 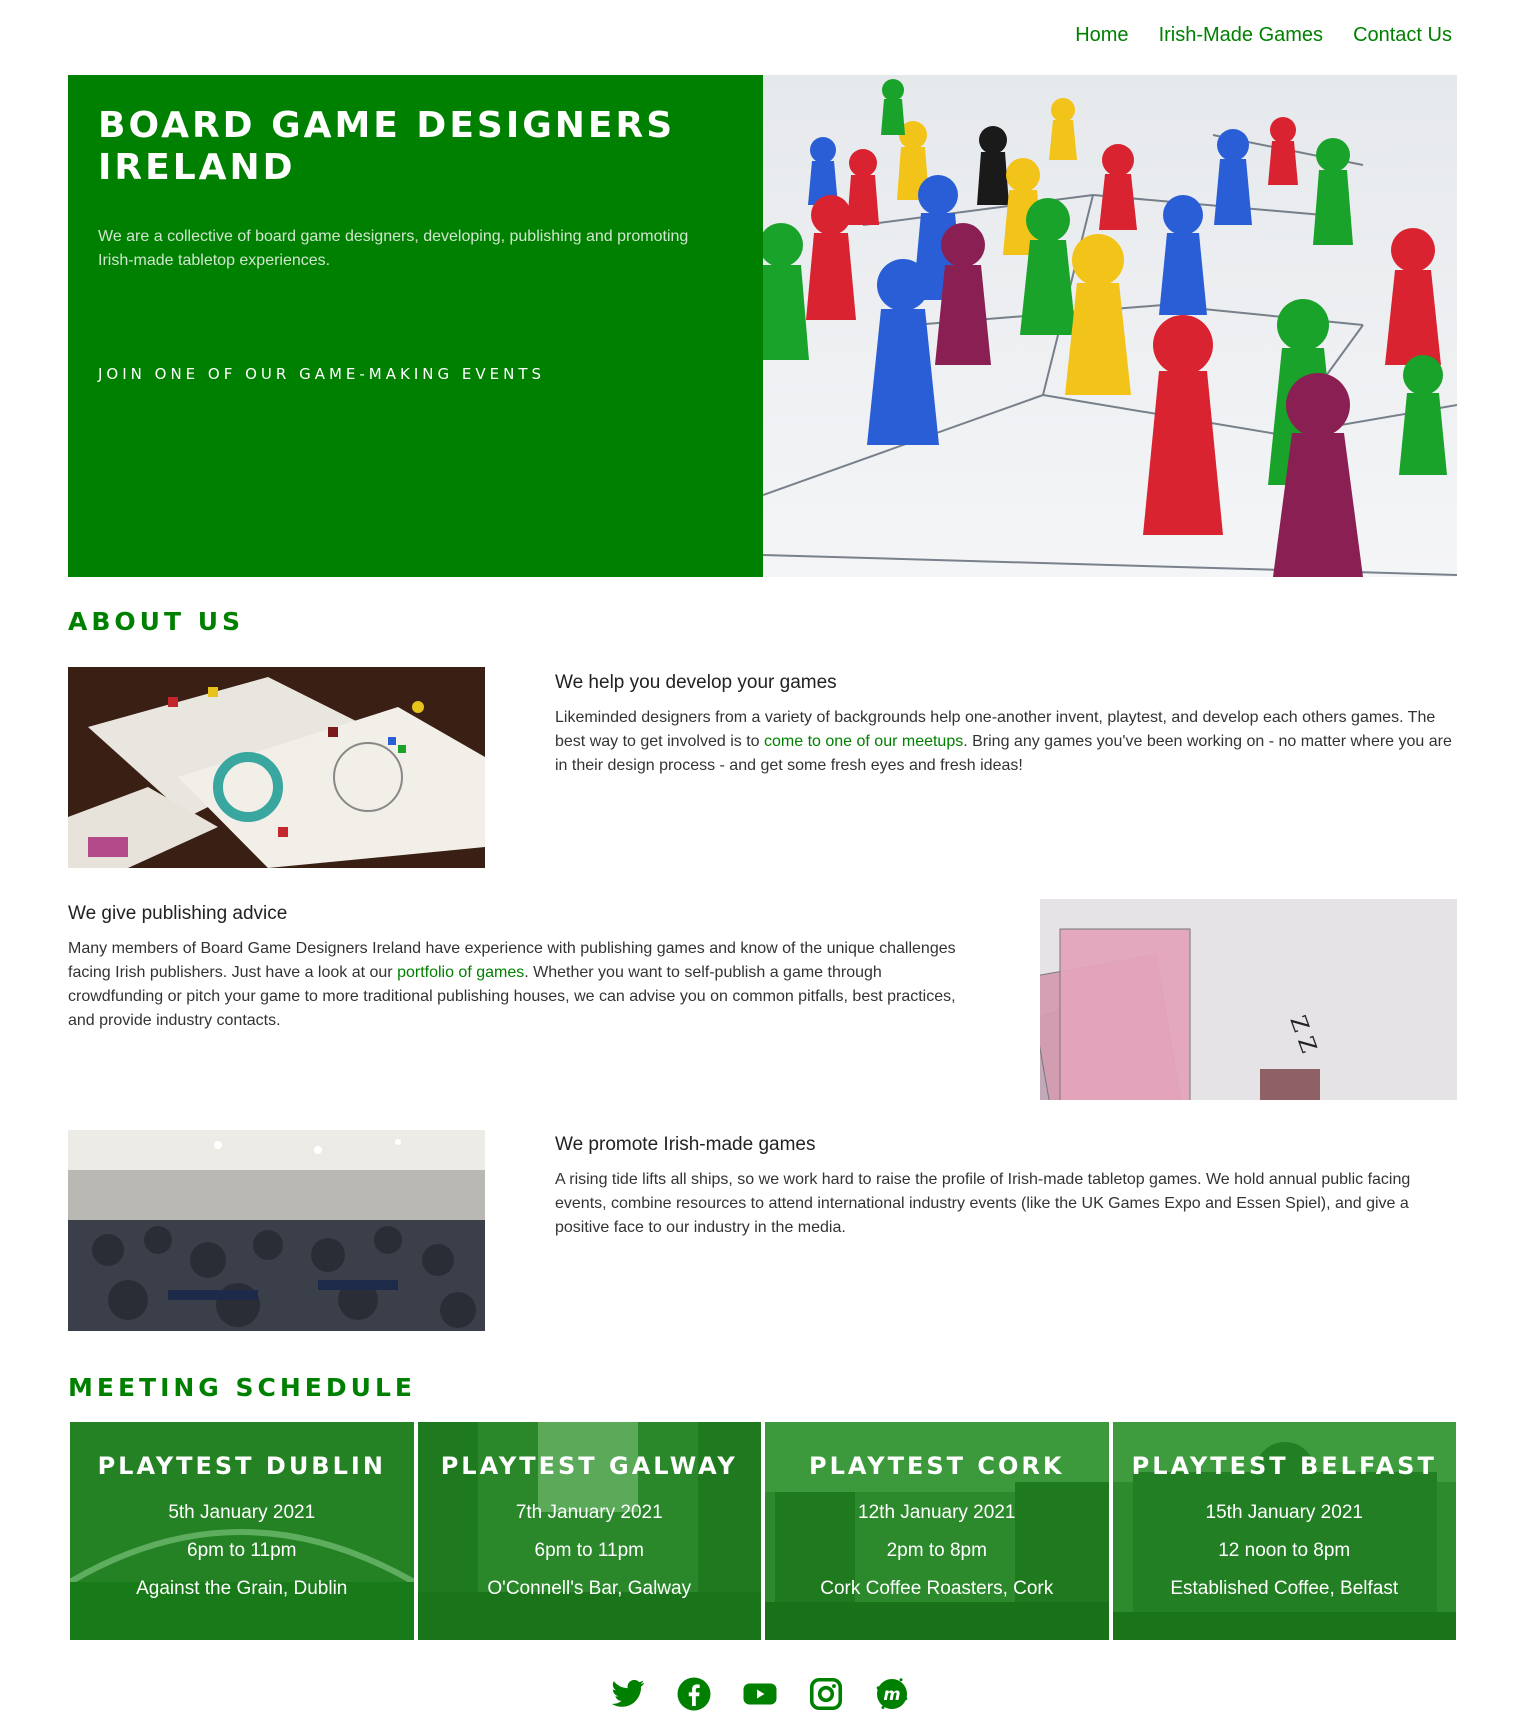 What do you see at coordinates (387, 146) in the screenshot?
I see `hero-title: BOARD GAME DESIGNERS IRELAND` at bounding box center [387, 146].